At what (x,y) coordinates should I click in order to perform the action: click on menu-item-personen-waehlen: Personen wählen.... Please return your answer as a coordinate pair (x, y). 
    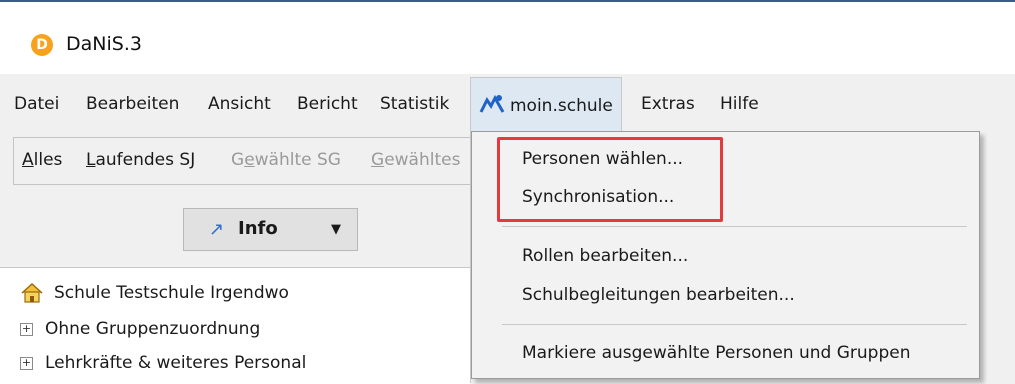
    Looking at the image, I should click on (602, 159).